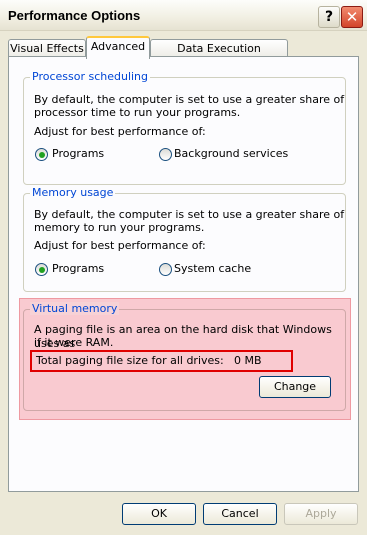  What do you see at coordinates (231, 154) in the screenshot?
I see `processor-background-services-label: Background services` at bounding box center [231, 154].